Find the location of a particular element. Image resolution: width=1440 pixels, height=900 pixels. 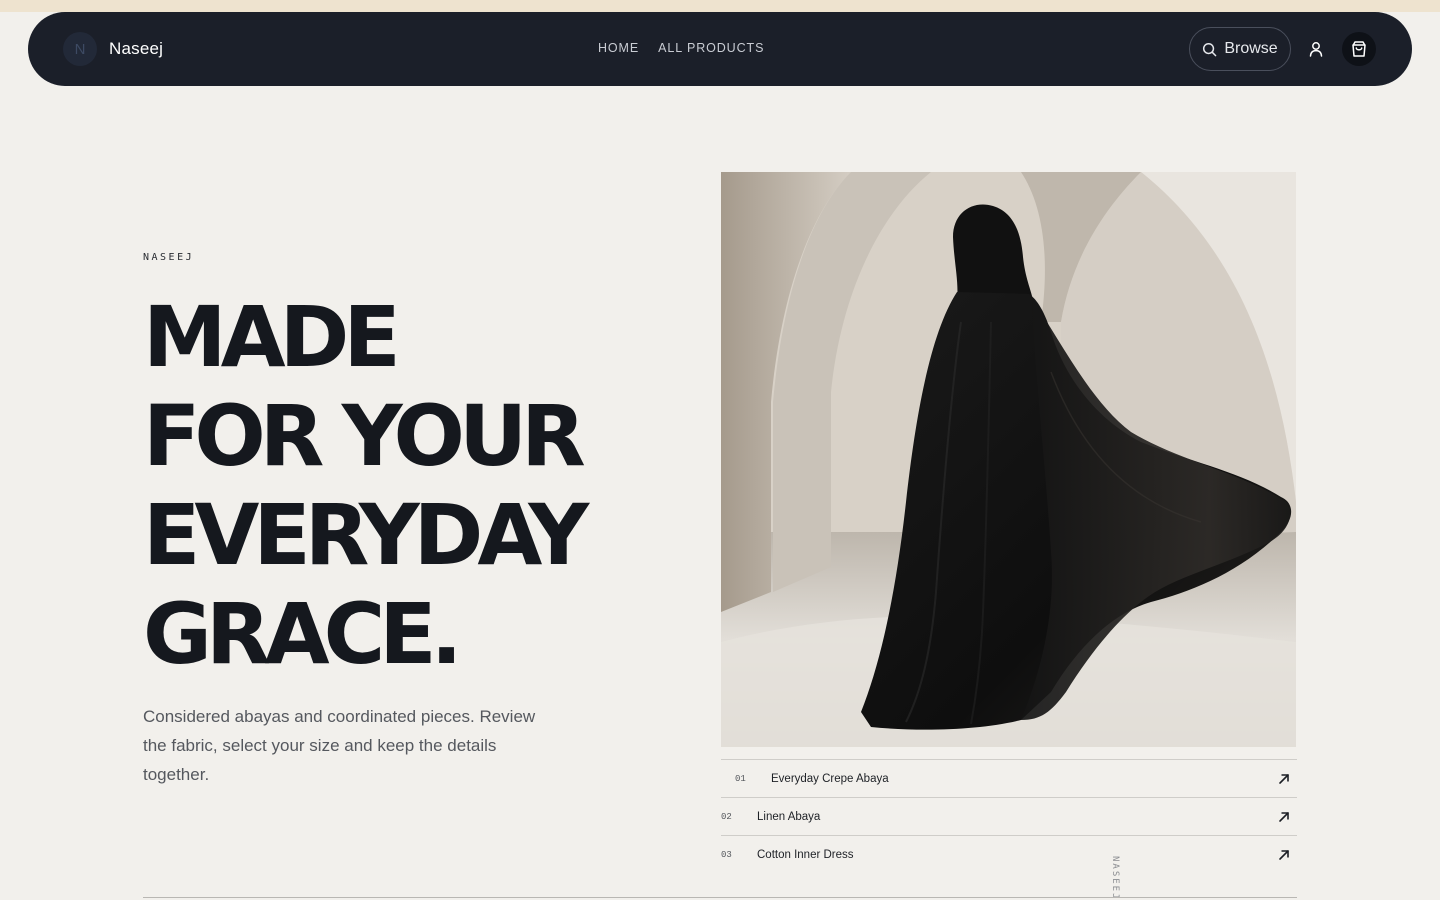

main-nav: HOME ALL PRODUCTS is located at coordinates (681, 48).